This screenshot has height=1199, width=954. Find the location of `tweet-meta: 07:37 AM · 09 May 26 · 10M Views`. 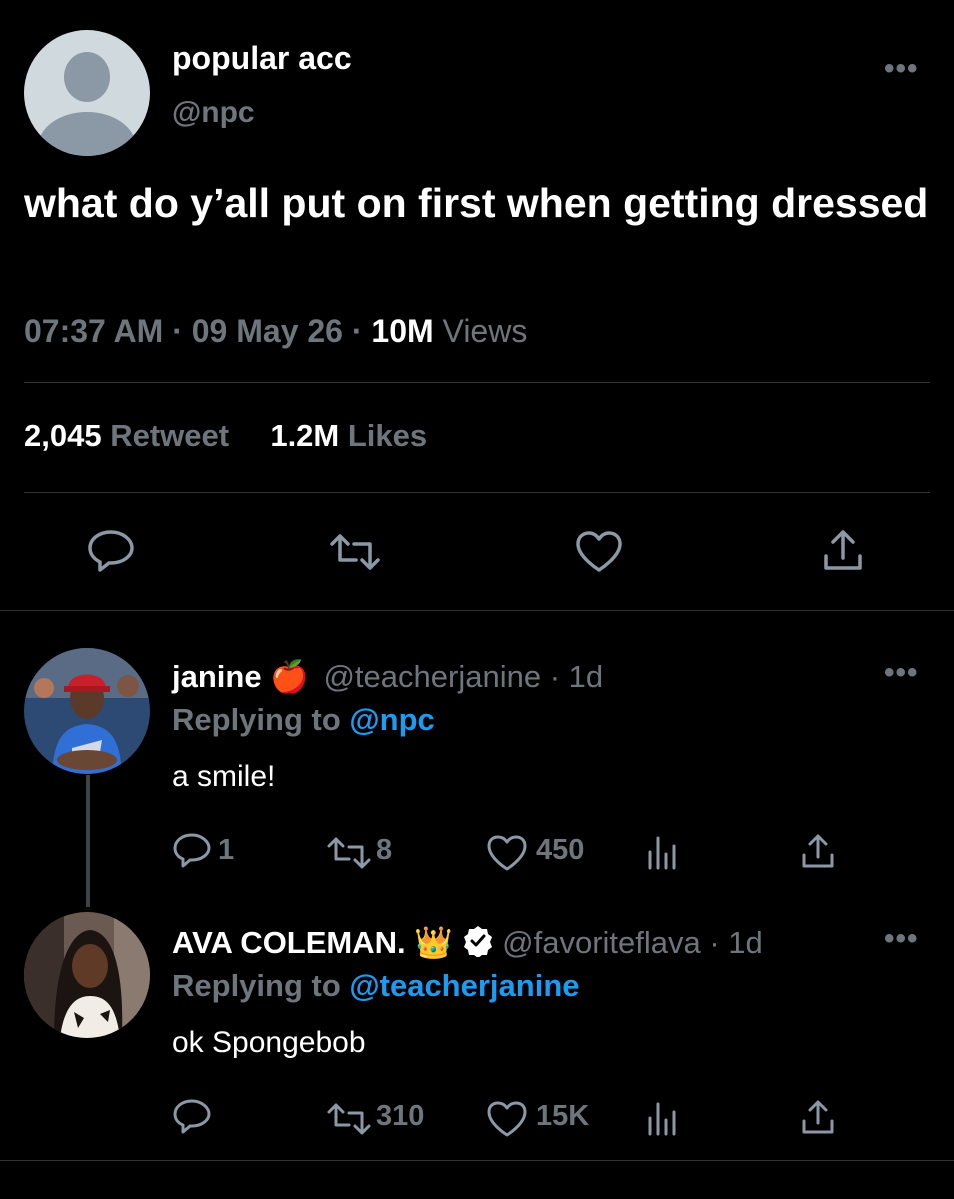

tweet-meta: 07:37 AM · 09 May 26 · 10M Views is located at coordinates (275, 331).